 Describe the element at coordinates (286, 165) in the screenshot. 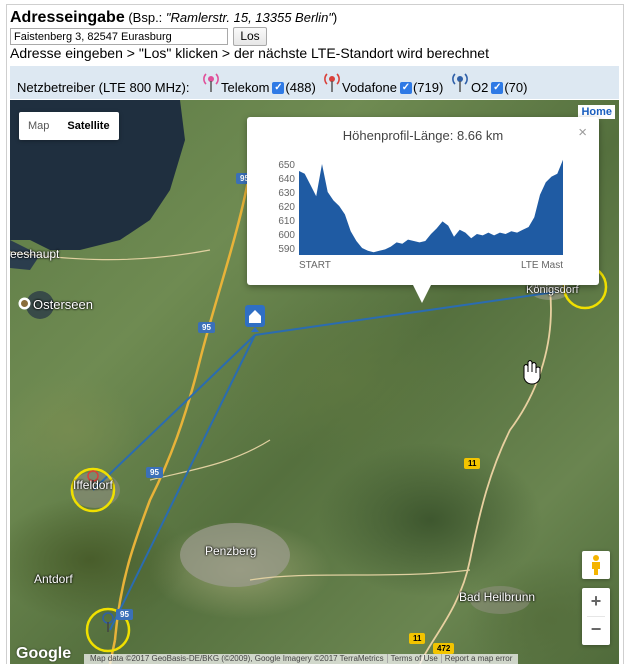

I see `y-tick-label-6: 650` at that location.